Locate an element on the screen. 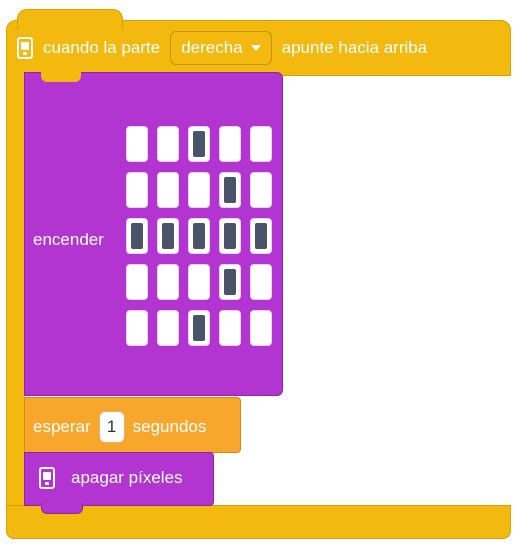 This screenshot has height=553, width=527. hat-label-suffix: apunte hacia arriba is located at coordinates (354, 47).